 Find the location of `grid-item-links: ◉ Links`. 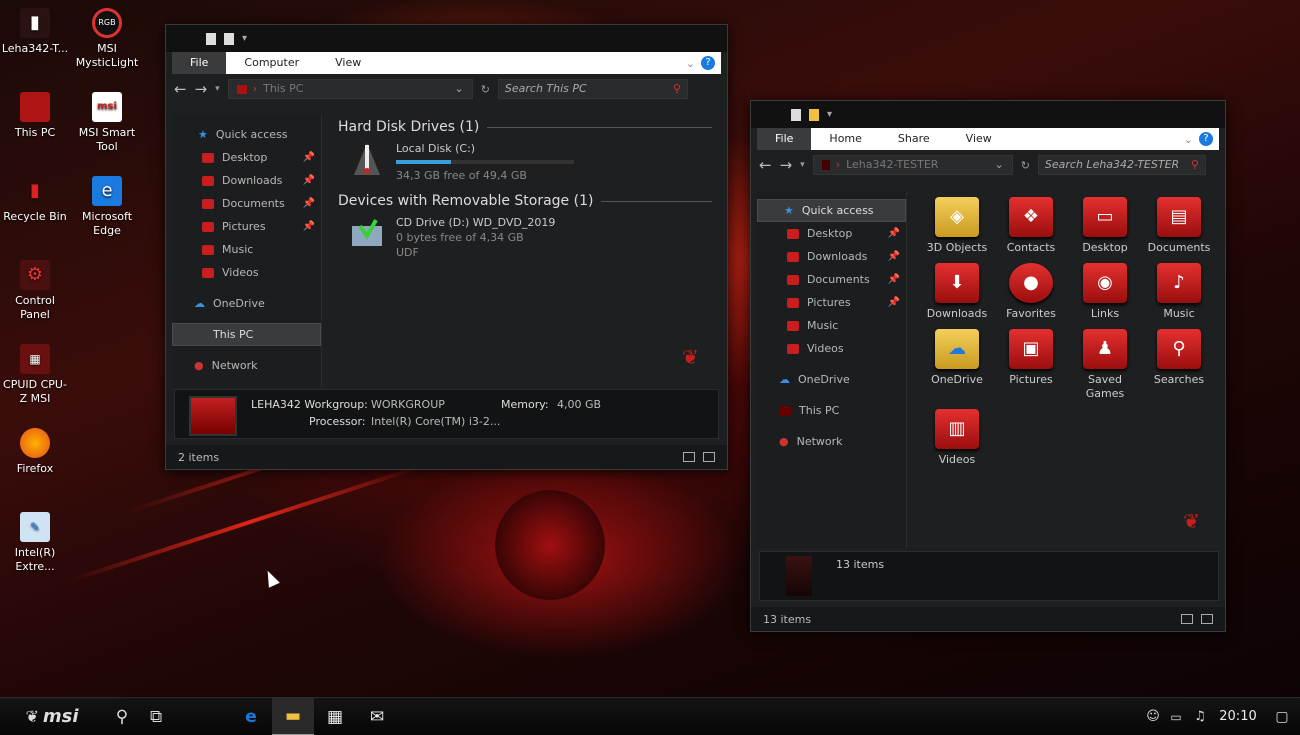

grid-item-links: ◉ Links is located at coordinates (1105, 292).